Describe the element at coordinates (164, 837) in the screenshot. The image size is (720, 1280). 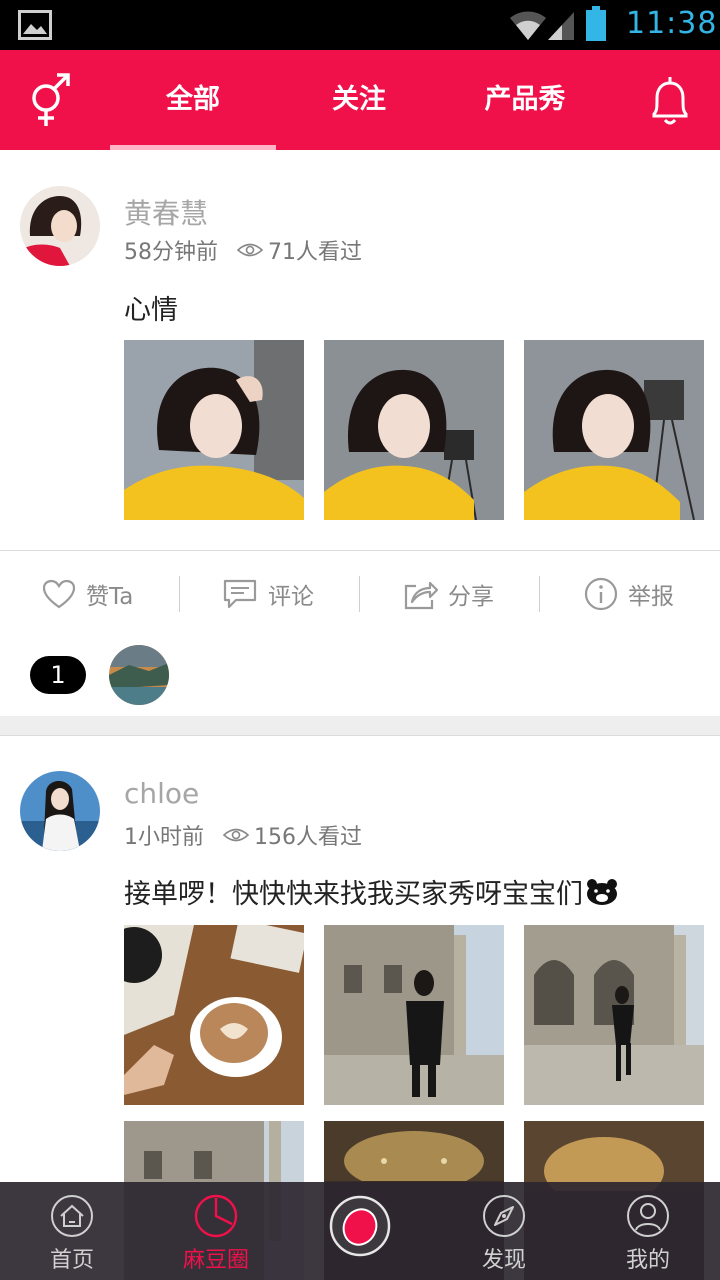
I see `post-time: 1小时前` at that location.